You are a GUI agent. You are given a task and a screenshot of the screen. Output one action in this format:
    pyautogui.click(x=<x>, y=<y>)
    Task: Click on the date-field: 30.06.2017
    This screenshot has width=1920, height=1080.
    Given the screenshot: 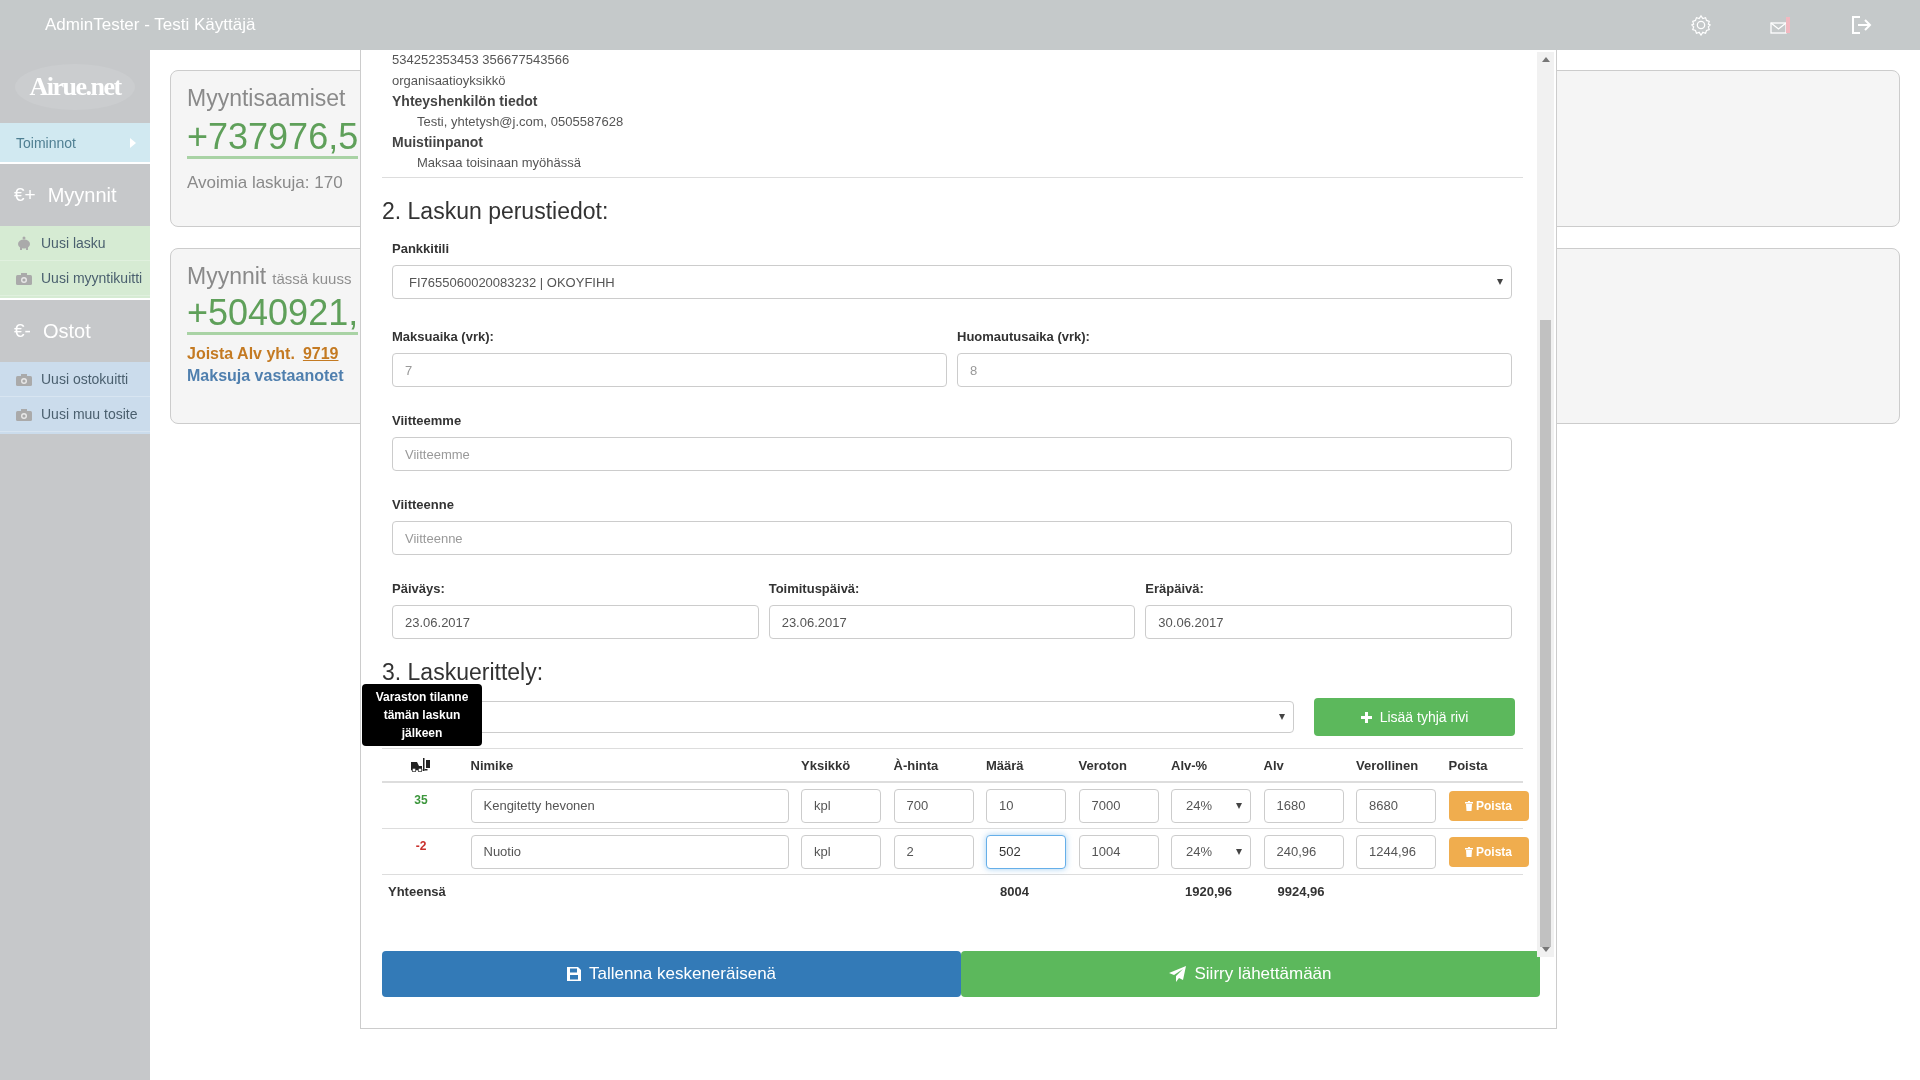 What is the action you would take?
    pyautogui.click(x=1328, y=622)
    